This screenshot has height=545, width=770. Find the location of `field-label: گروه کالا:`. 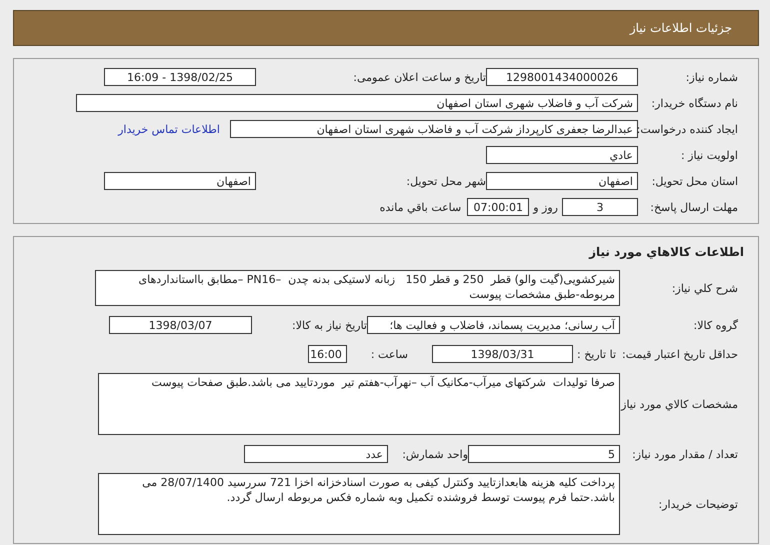

field-label: گروه کالا: is located at coordinates (715, 325).